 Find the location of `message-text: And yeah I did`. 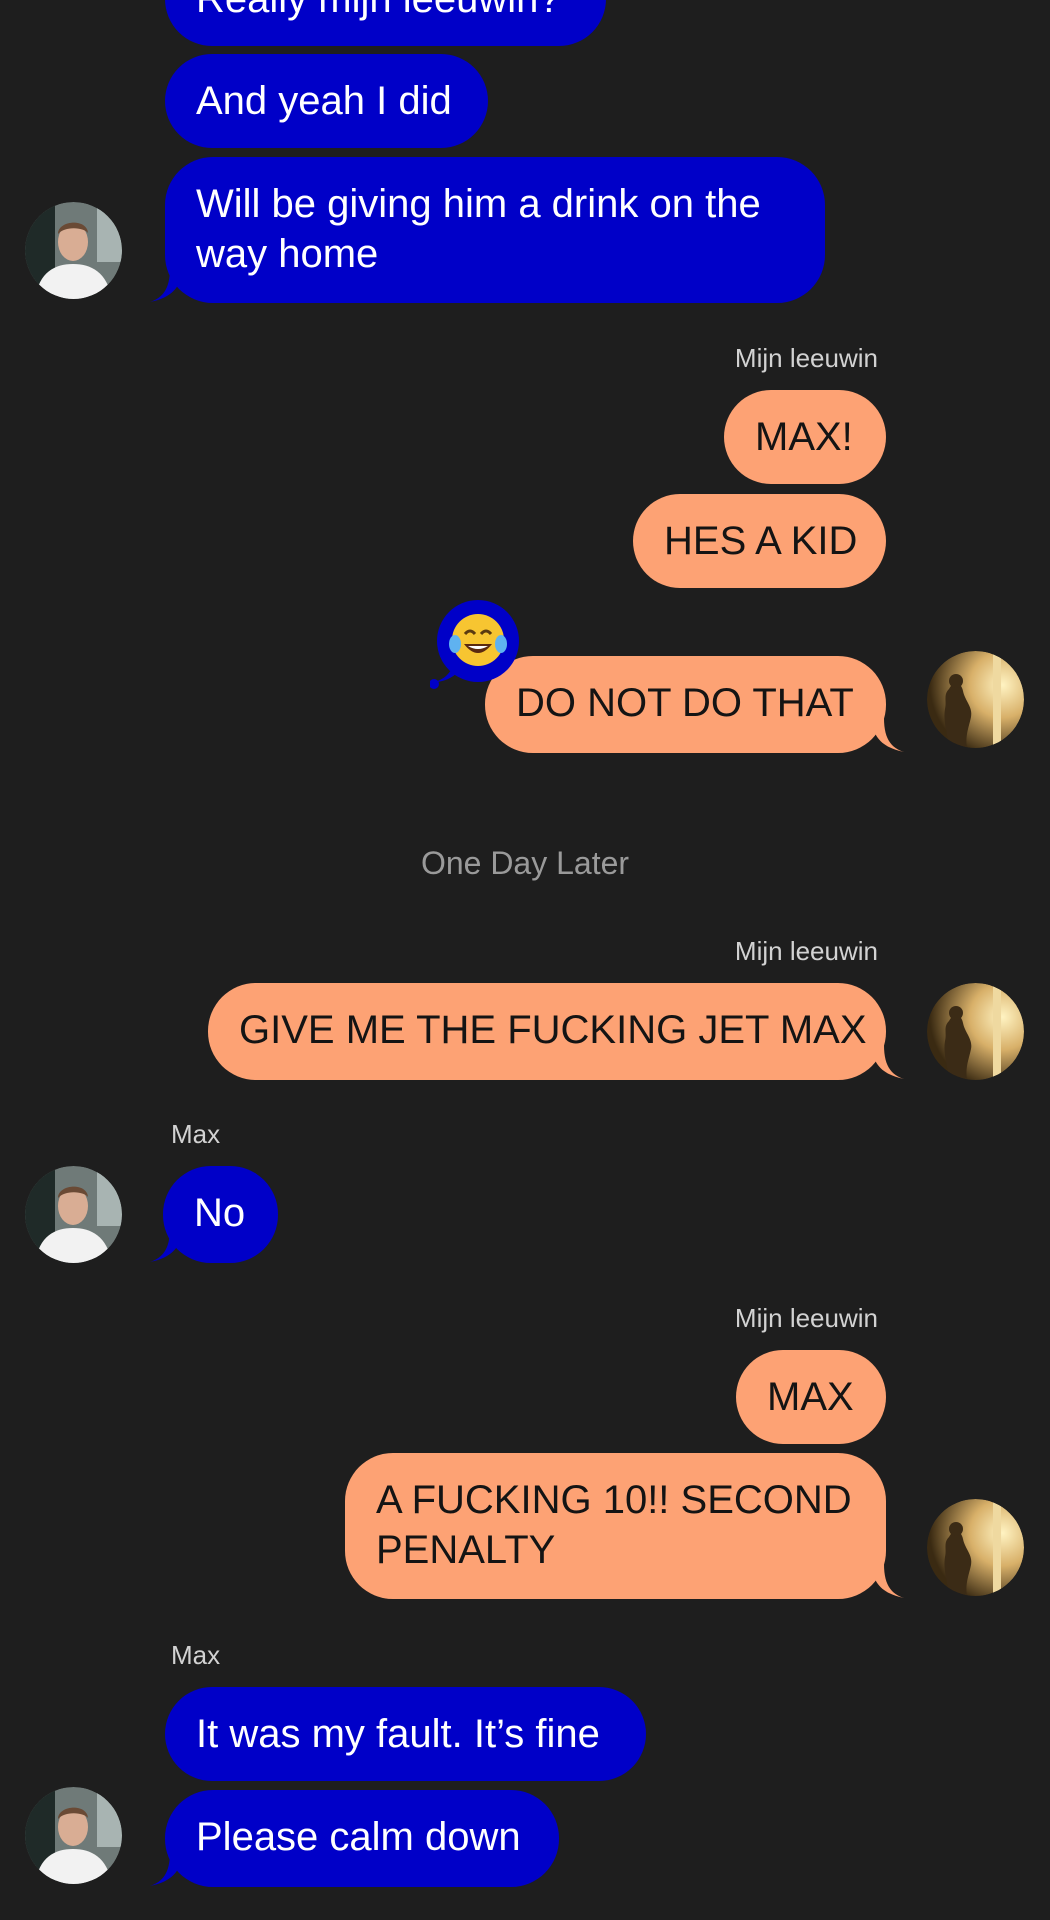

message-text: And yeah I did is located at coordinates (324, 101).